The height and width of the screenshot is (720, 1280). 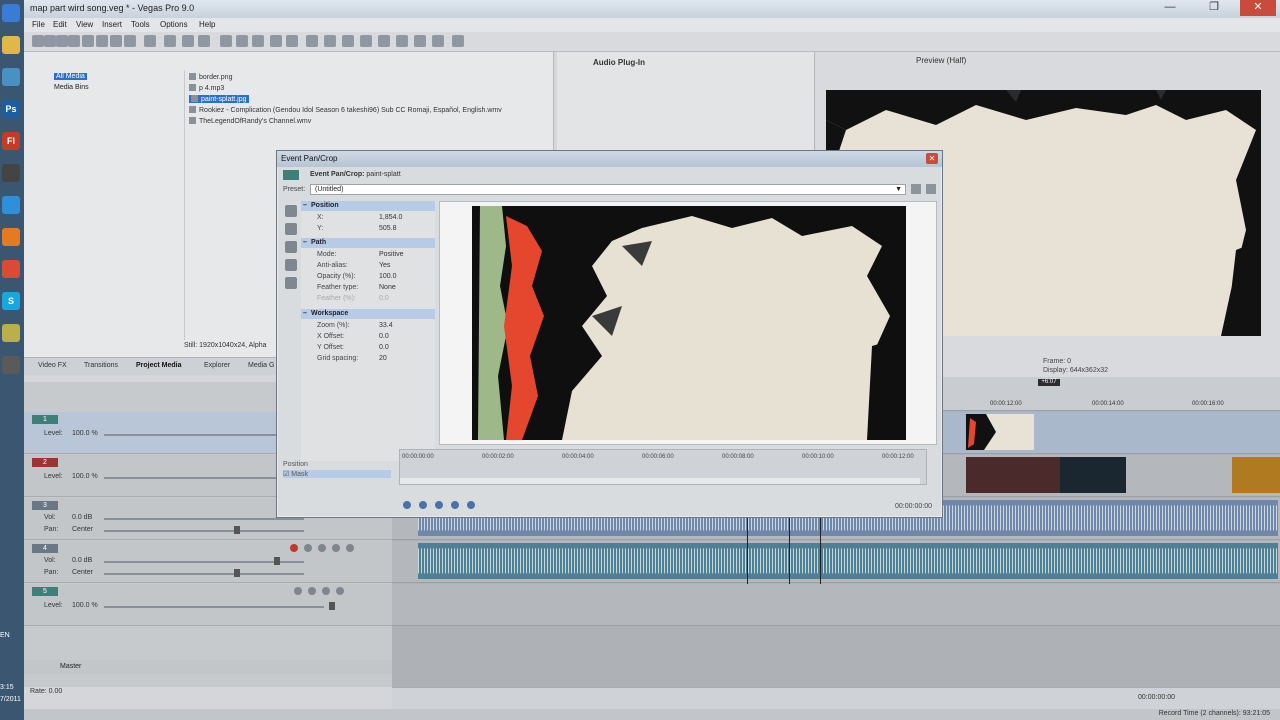 What do you see at coordinates (52, 365) in the screenshot?
I see `tab-video-fx: Video FX` at bounding box center [52, 365].